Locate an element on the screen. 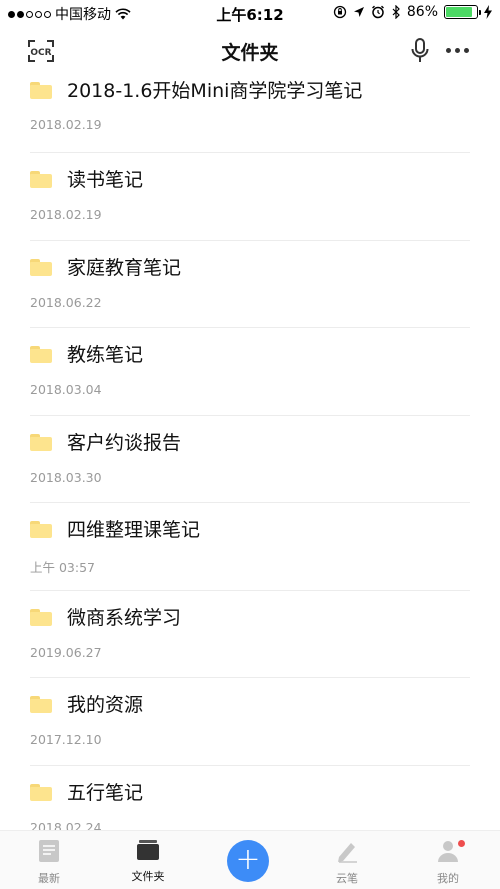 This screenshot has width=500, height=889. battery-fill is located at coordinates (459, 12).